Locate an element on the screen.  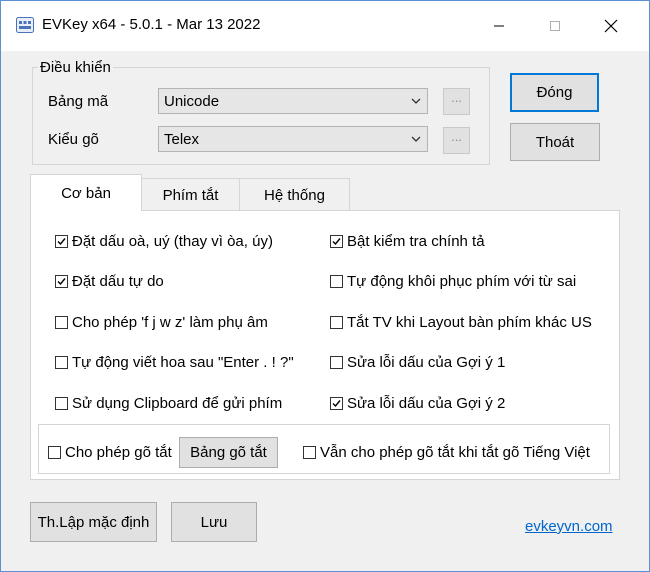
option-checkbox: Sửa lỗi dấu của Gợi ý 2 is located at coordinates (417, 403).